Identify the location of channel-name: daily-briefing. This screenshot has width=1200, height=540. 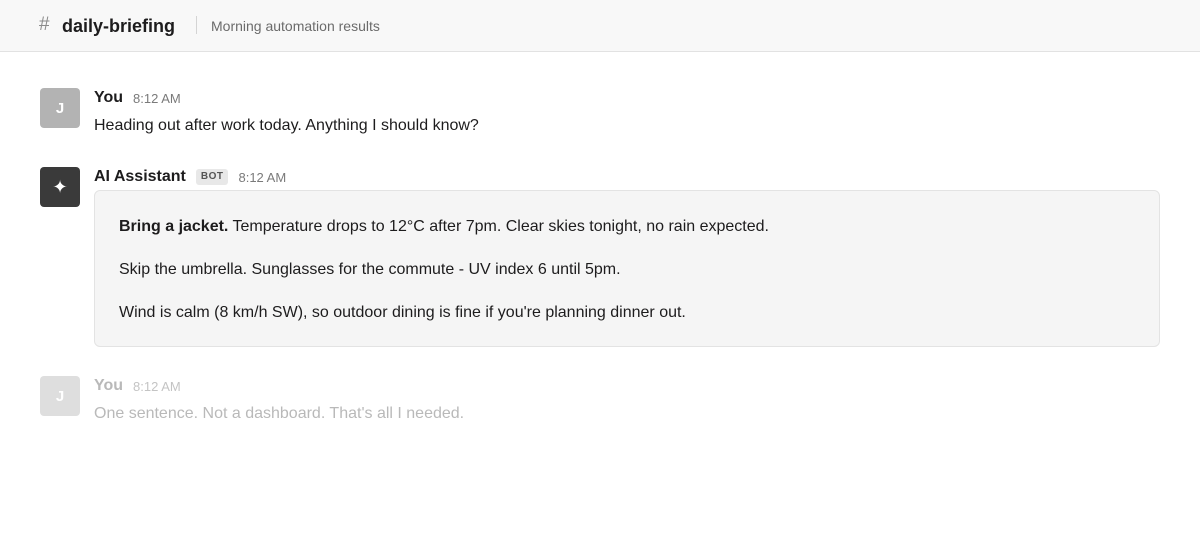
(118, 26).